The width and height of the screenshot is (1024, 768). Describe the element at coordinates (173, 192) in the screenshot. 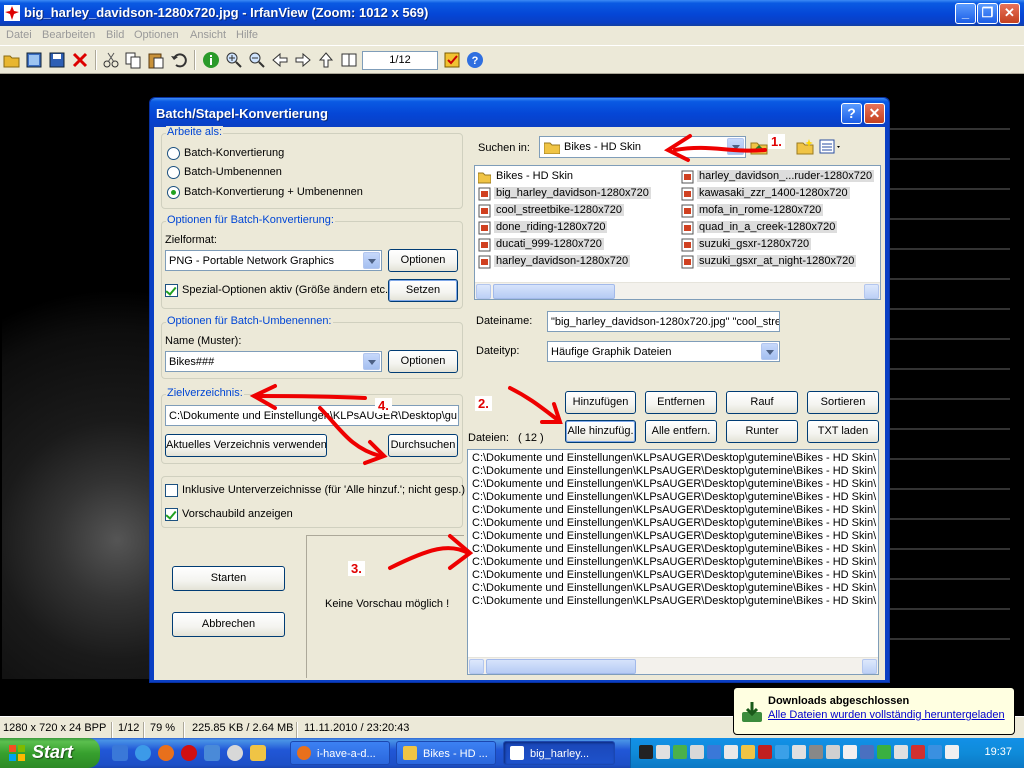

I see `radio-batch-convert-rename` at that location.